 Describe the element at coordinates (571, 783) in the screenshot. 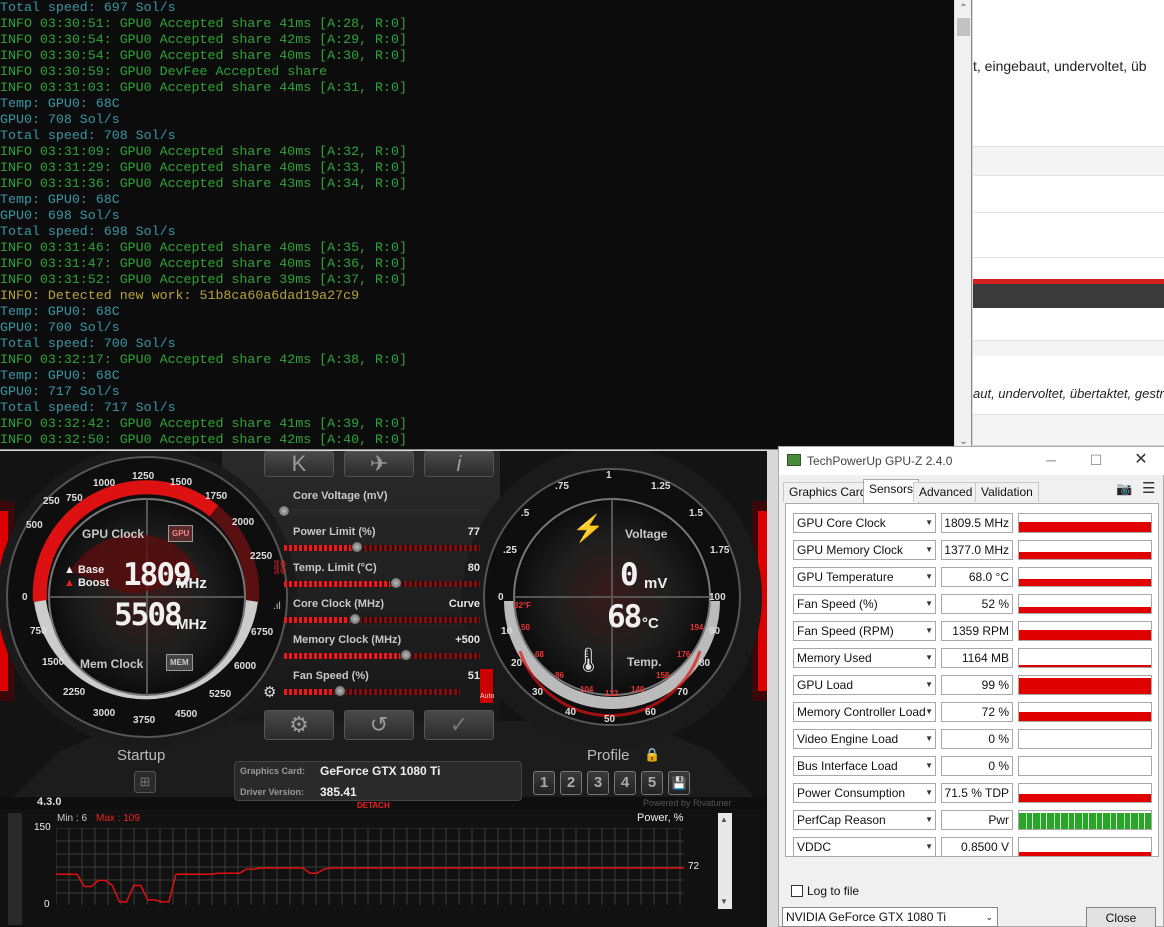

I see `profile-slot-2: 2` at that location.